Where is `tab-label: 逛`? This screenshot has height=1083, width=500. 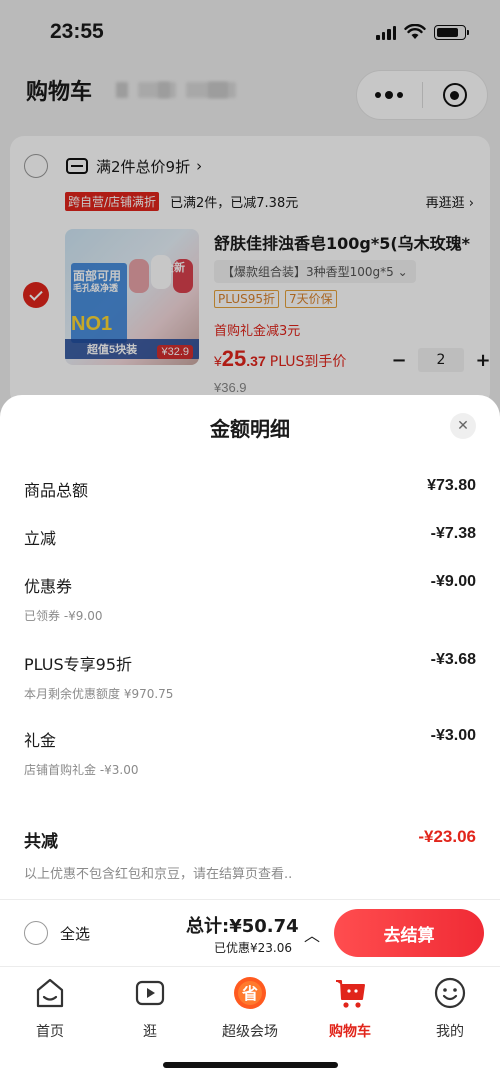
tab-label: 逛 is located at coordinates (150, 1032).